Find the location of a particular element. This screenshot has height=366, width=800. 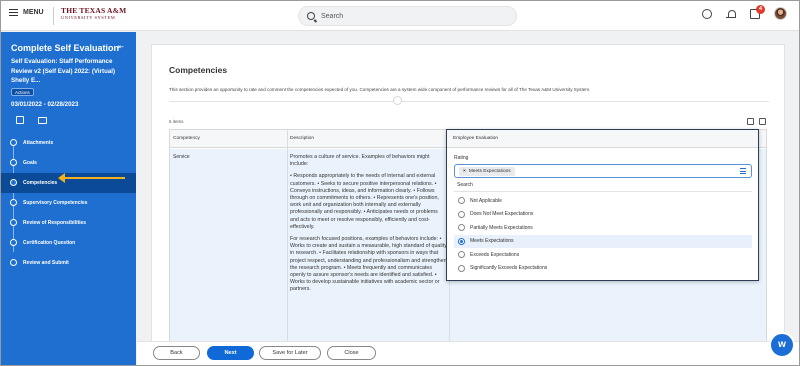

step-label: Supervisory Competencies is located at coordinates (55, 203).